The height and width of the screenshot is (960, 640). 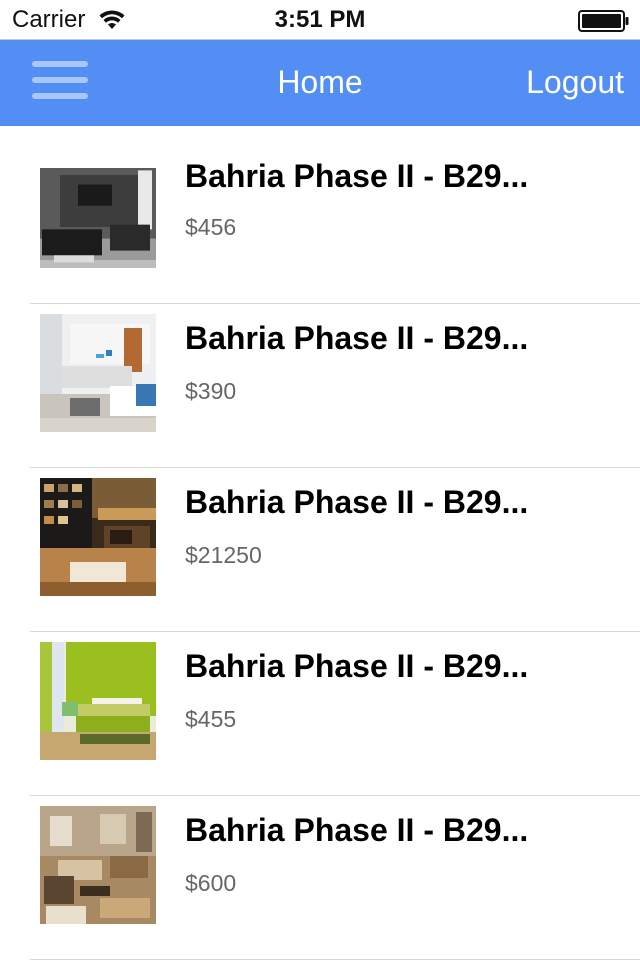 I want to click on logout-button: Logout, so click(x=575, y=82).